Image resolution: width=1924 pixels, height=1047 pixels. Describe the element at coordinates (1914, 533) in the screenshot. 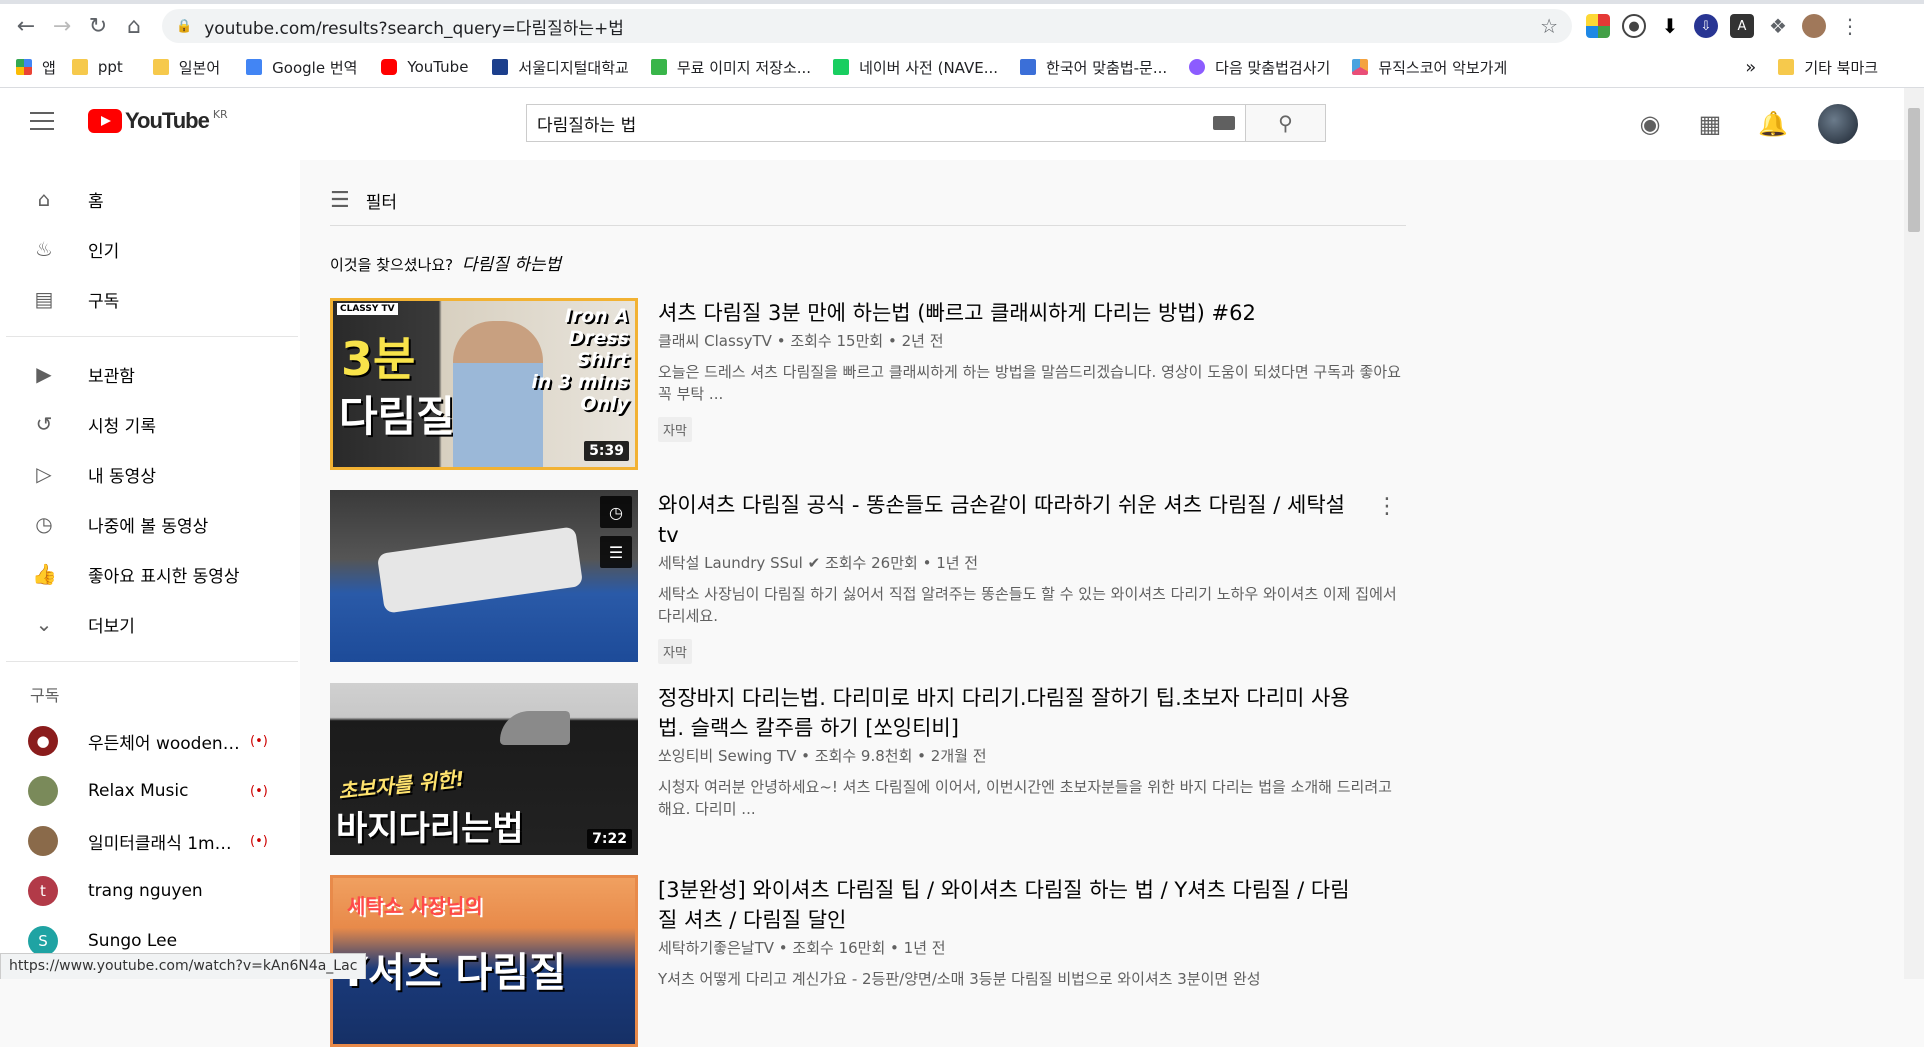

I see `page-scrollbar` at that location.